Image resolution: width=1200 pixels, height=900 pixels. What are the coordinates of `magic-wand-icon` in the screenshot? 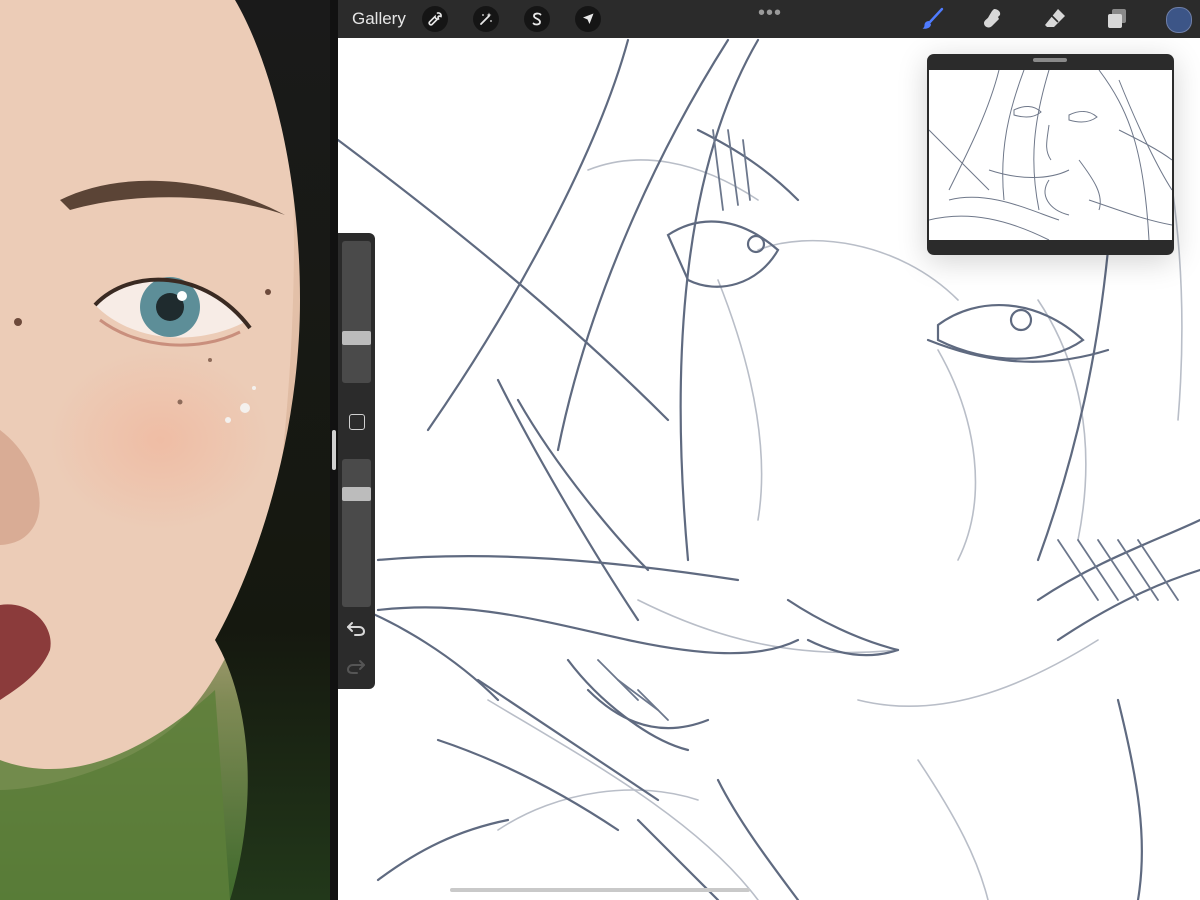 It's located at (486, 18).